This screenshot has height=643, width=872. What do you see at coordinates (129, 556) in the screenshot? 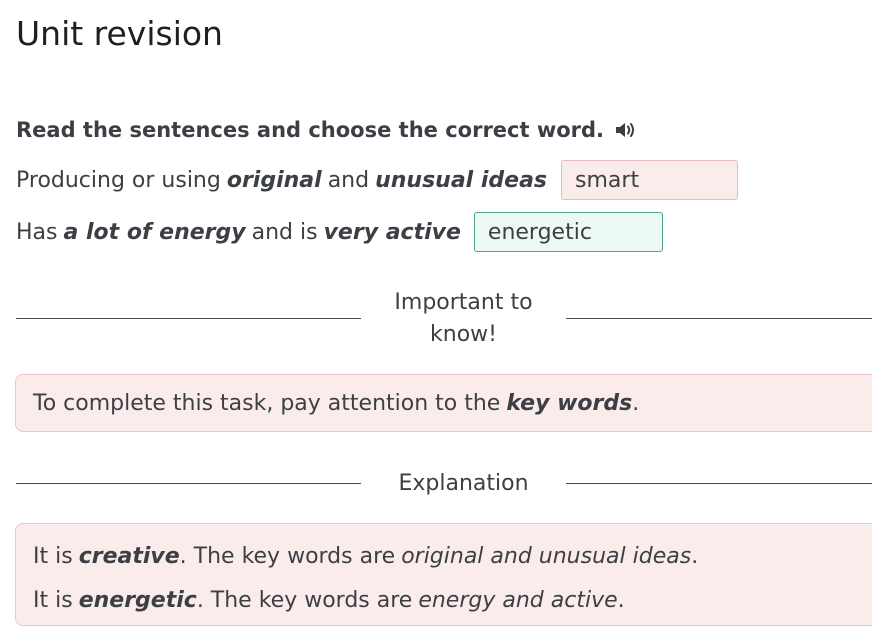
I see `explanation-answer: creative` at bounding box center [129, 556].